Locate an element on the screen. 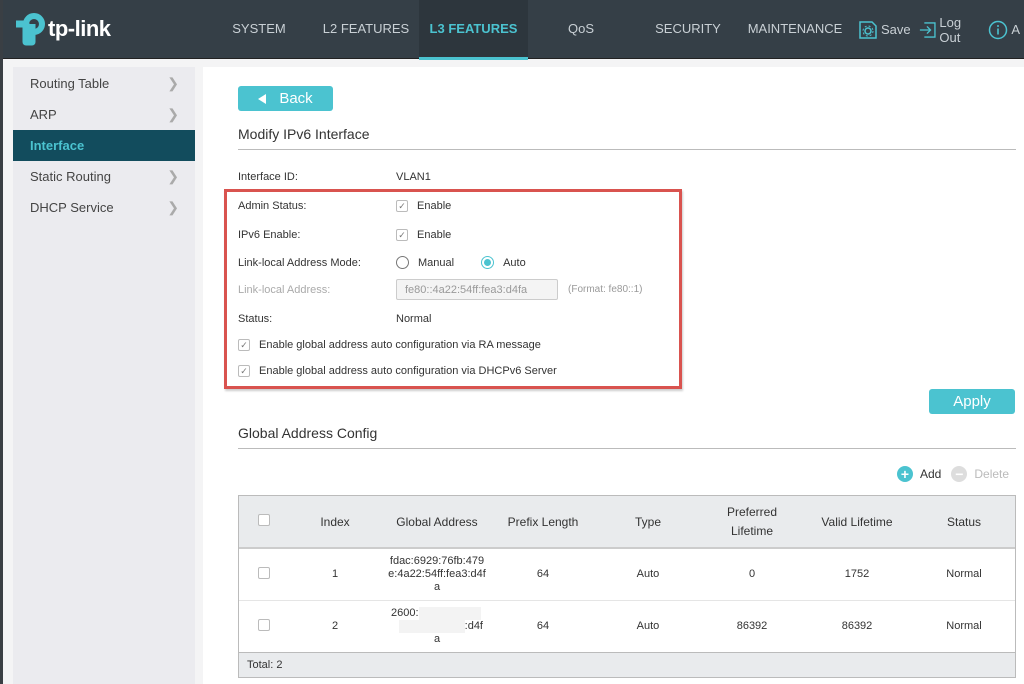 Image resolution: width=1024 pixels, height=684 pixels. back-button: Back is located at coordinates (285, 98).